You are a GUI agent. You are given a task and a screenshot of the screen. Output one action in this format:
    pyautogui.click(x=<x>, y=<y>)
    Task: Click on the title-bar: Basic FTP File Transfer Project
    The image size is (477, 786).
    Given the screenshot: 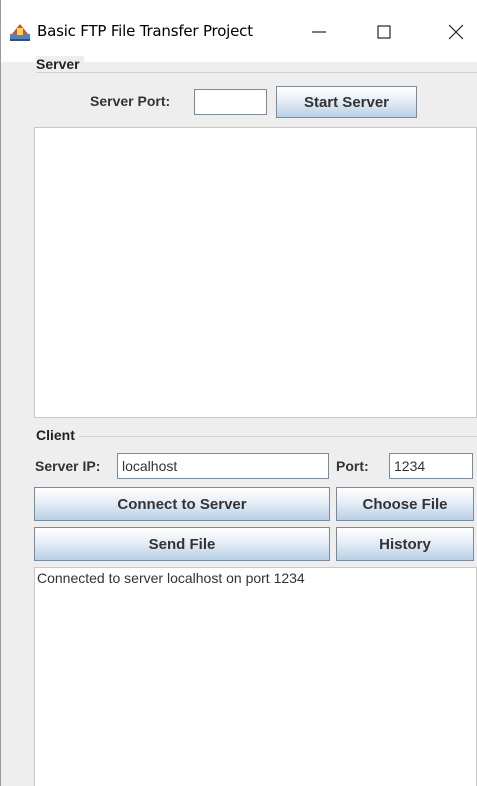 What is the action you would take?
    pyautogui.click(x=239, y=31)
    